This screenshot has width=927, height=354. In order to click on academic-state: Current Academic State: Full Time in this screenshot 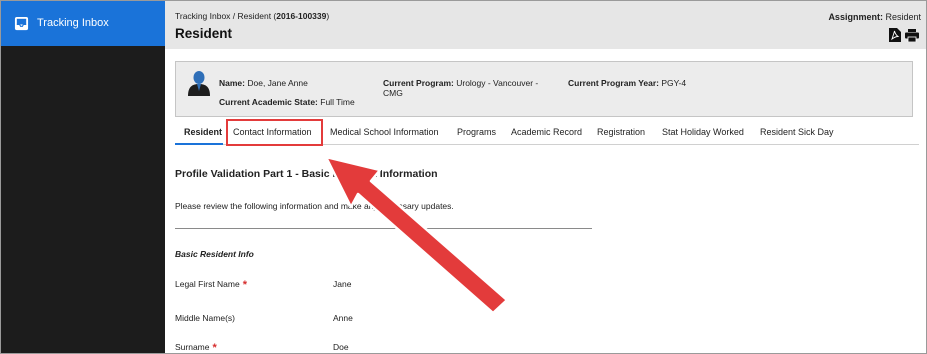, I will do `click(287, 102)`.